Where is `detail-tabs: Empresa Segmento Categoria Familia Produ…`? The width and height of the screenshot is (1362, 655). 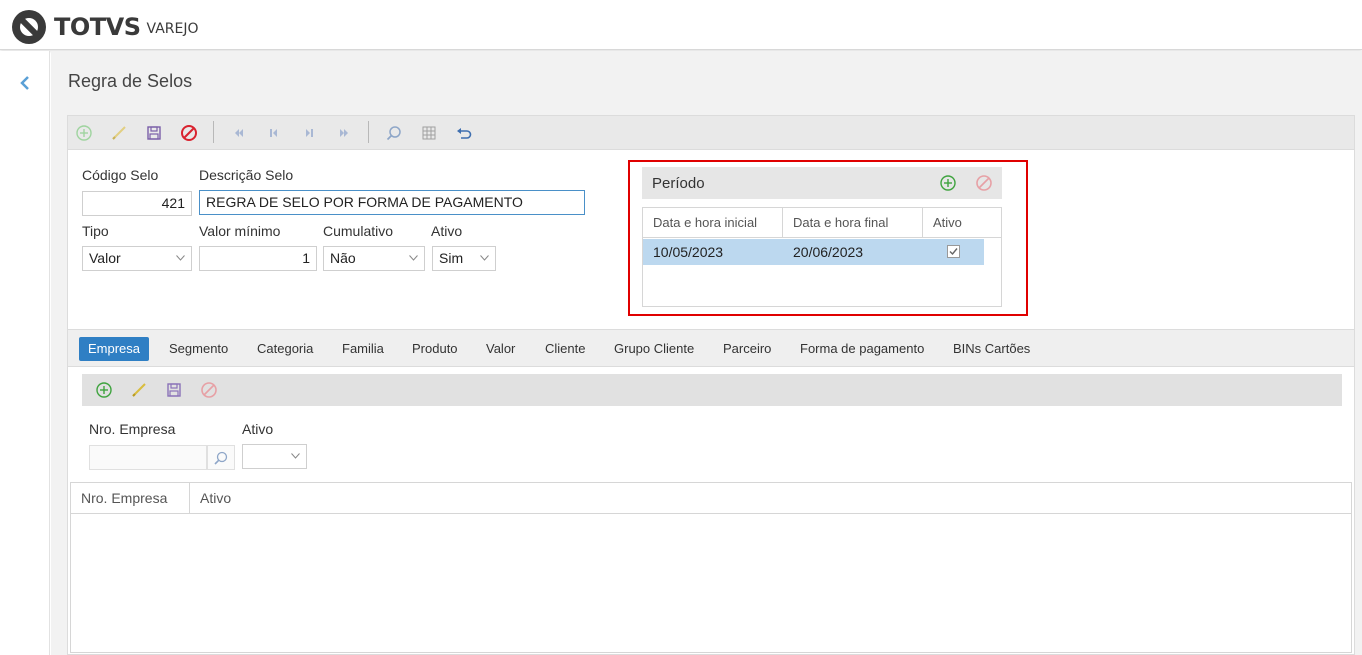 detail-tabs: Empresa Segmento Categoria Familia Produ… is located at coordinates (711, 348).